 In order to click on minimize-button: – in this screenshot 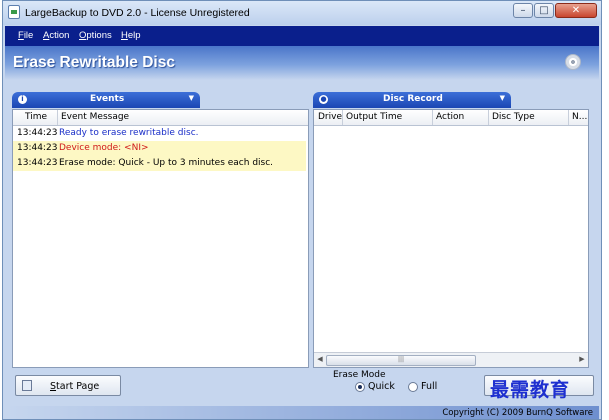, I will do `click(523, 10)`.